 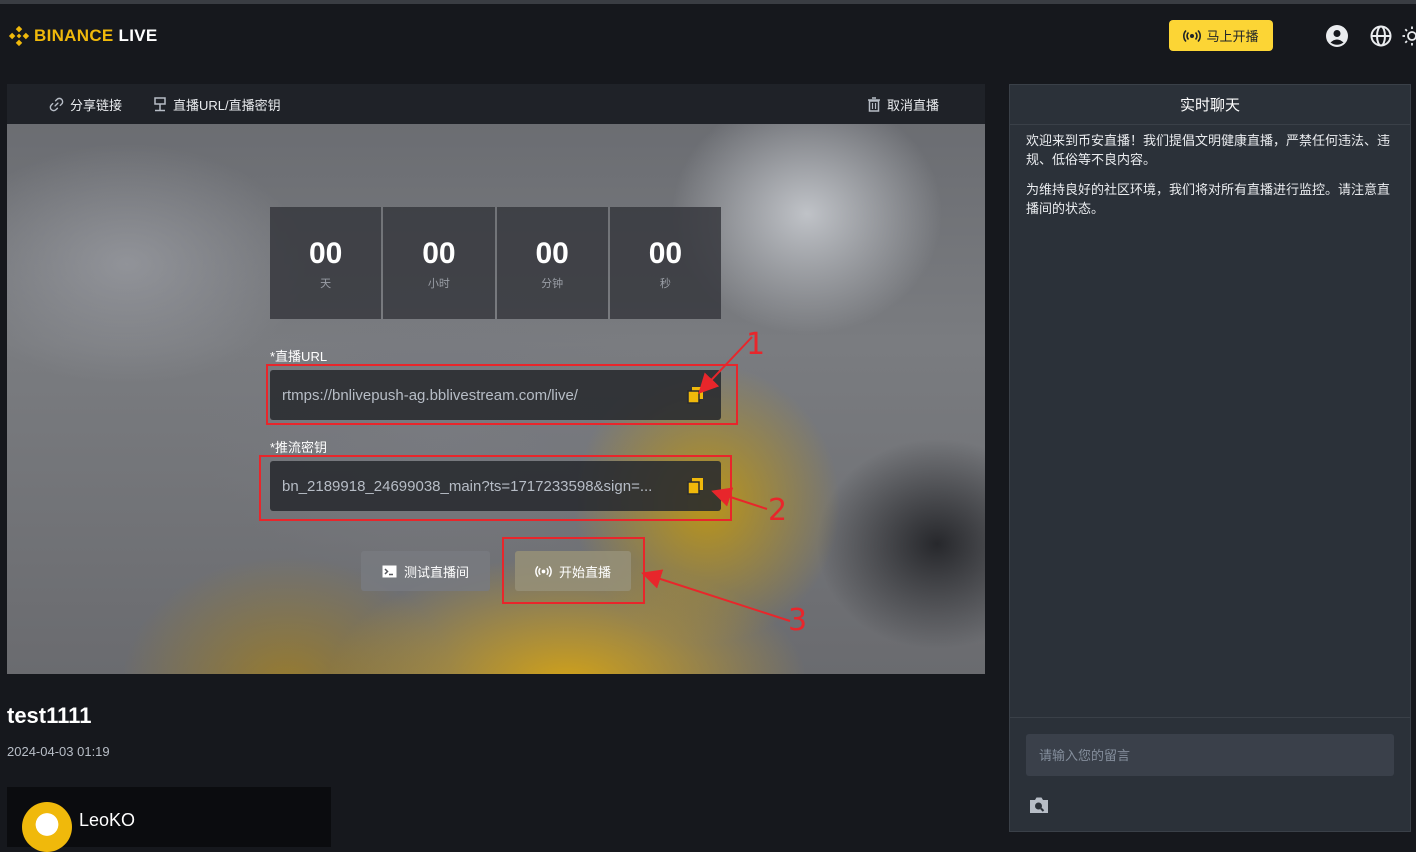 I want to click on broadcast-icon, so click(x=1192, y=35).